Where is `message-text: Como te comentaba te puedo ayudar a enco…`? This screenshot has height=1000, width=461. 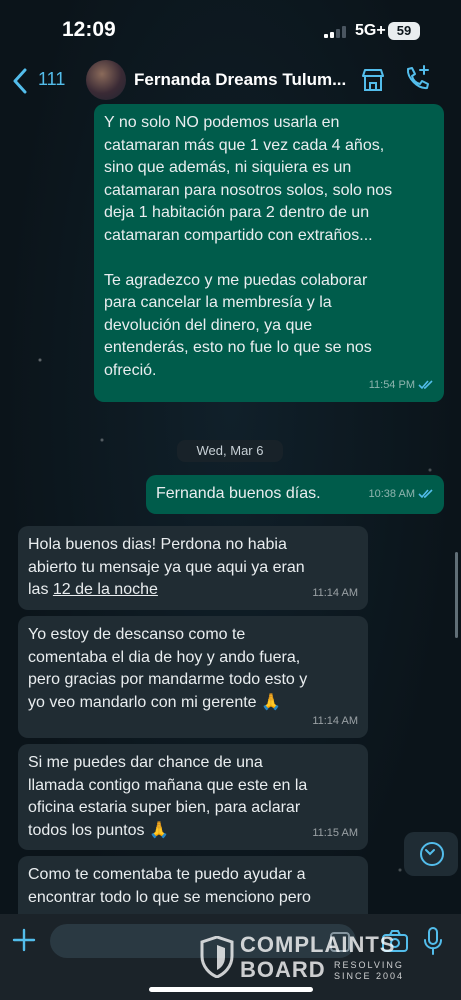 message-text: Como te comentaba te puedo ayudar a enco… is located at coordinates (169, 886).